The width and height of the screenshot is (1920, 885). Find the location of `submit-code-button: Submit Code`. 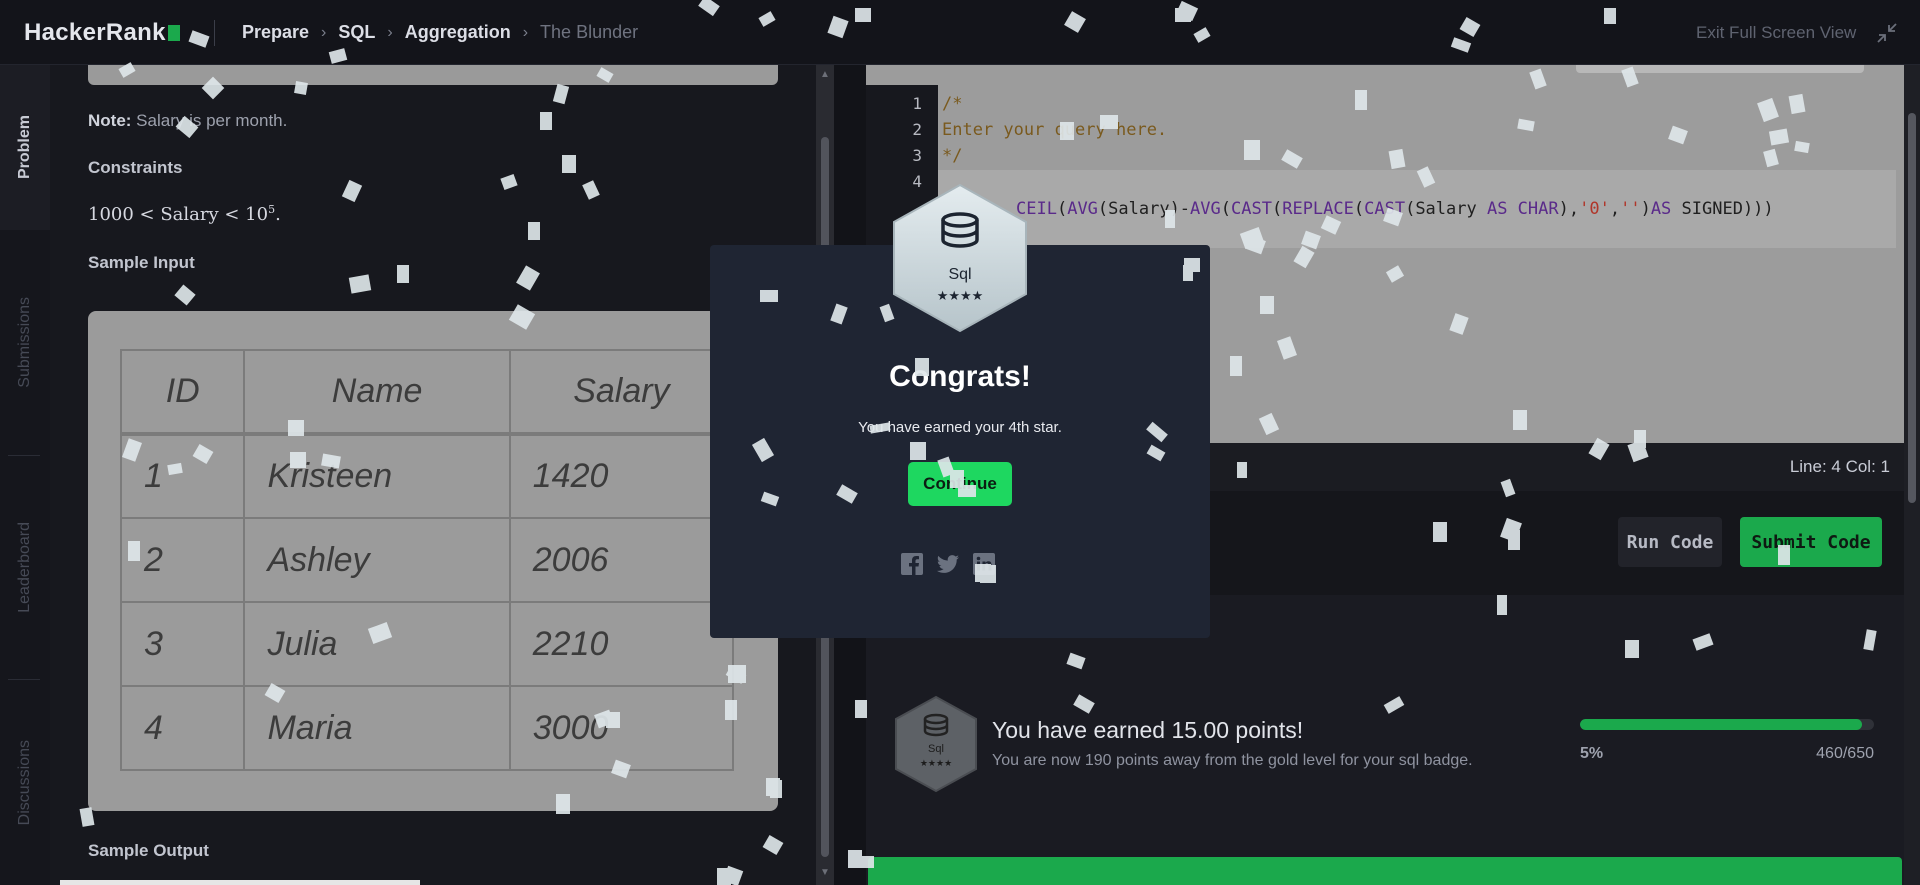

submit-code-button: Submit Code is located at coordinates (1811, 542).